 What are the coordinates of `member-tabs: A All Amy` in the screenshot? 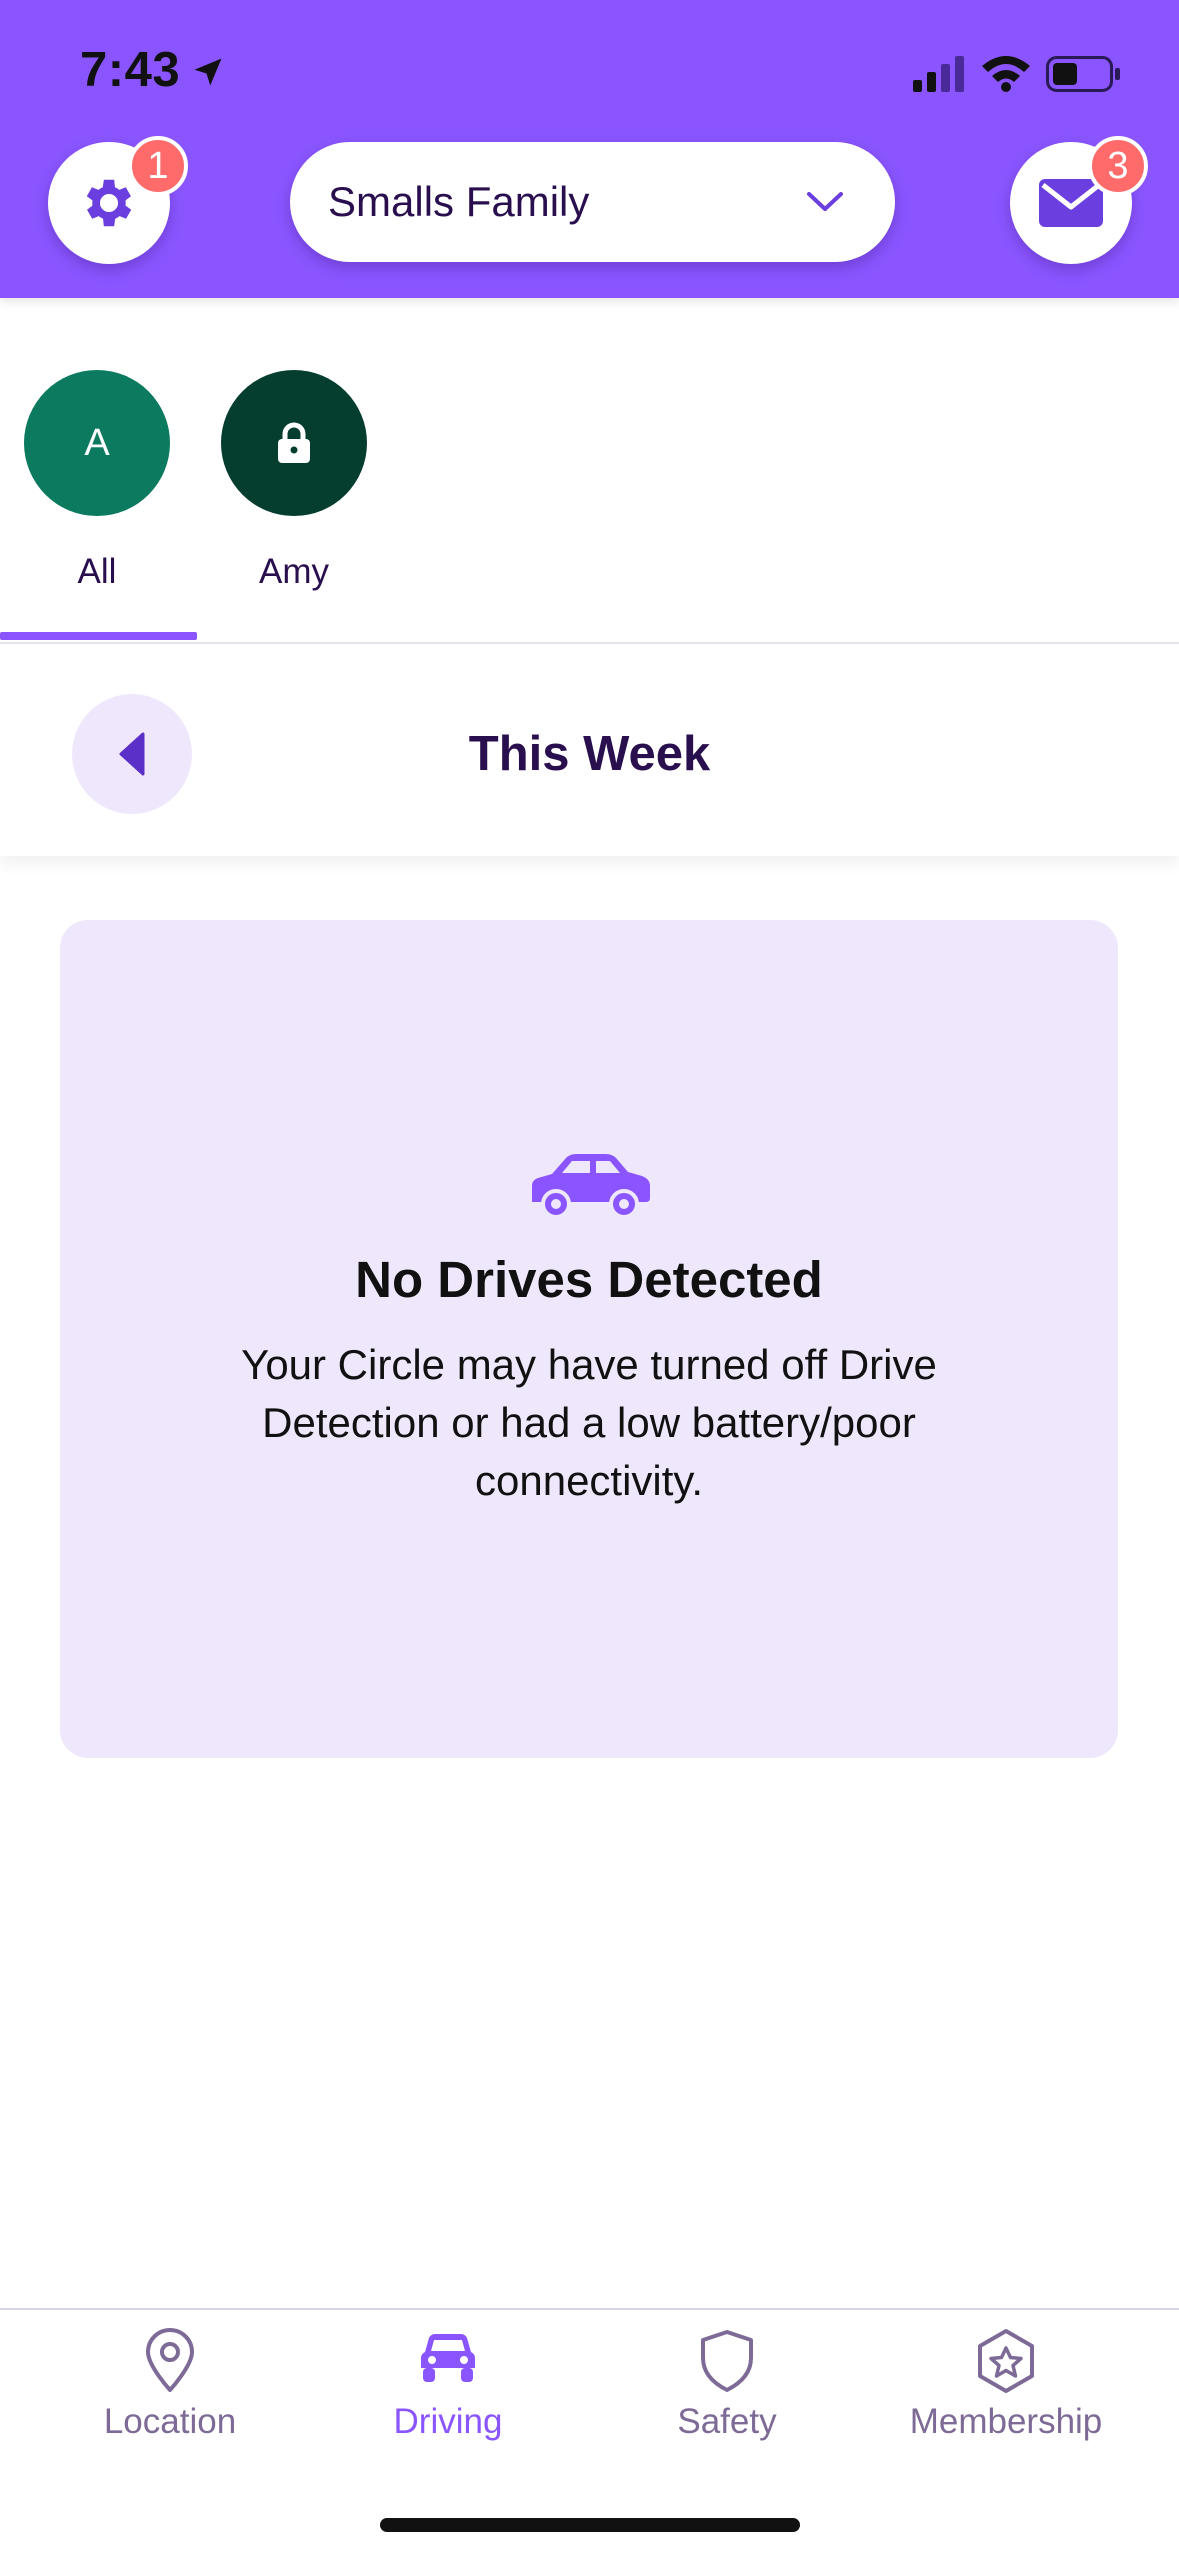 It's located at (589, 471).